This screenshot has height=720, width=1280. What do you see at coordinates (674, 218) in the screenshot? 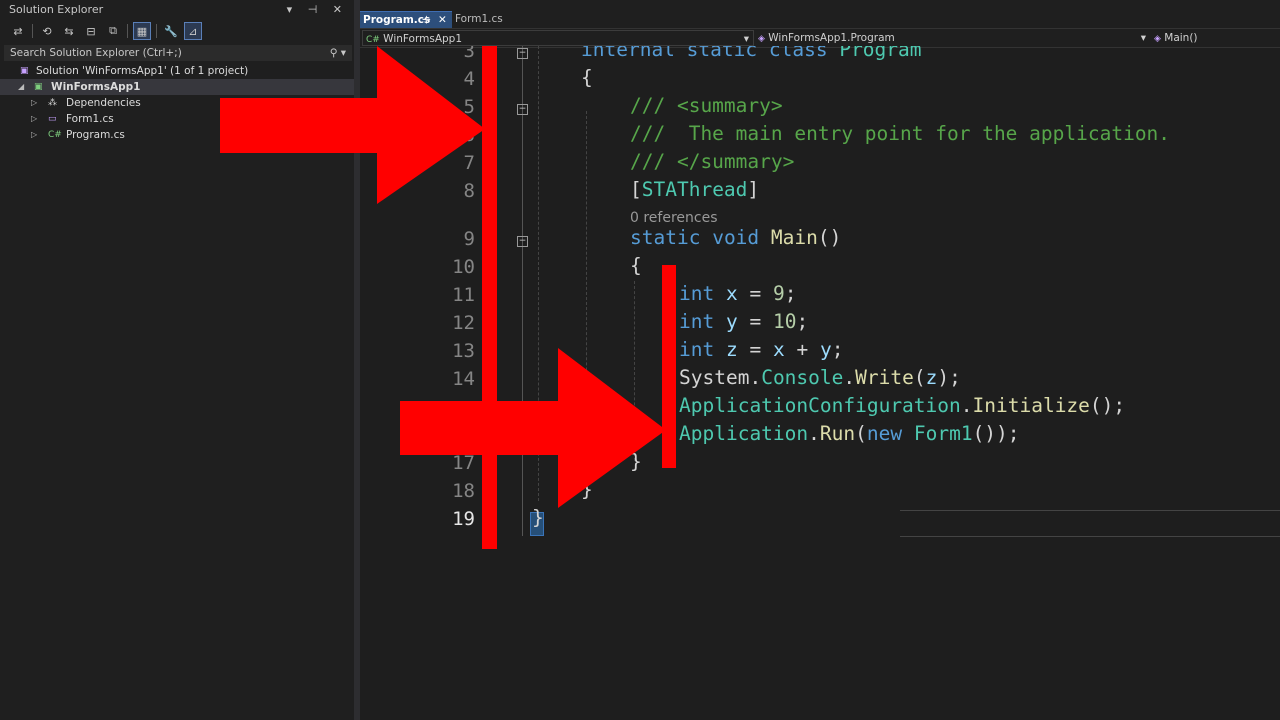
I see `codelens-references: 0 references` at bounding box center [674, 218].